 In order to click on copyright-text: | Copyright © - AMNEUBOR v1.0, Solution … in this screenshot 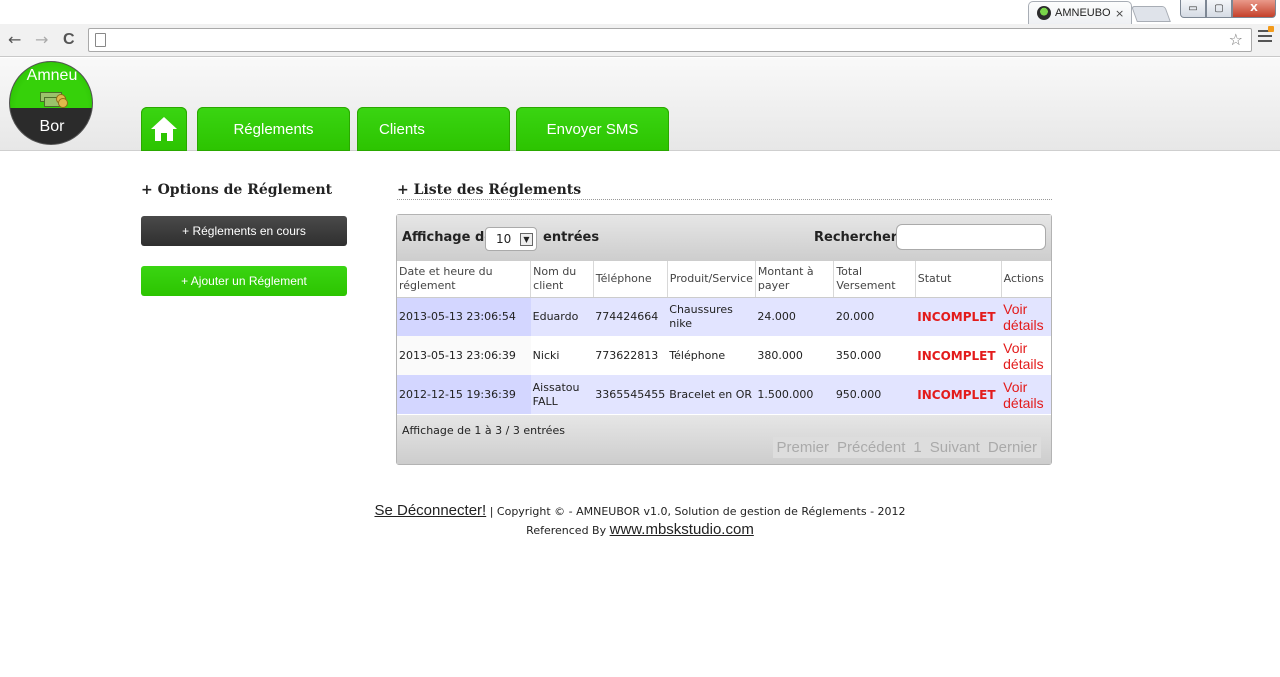, I will do `click(696, 511)`.